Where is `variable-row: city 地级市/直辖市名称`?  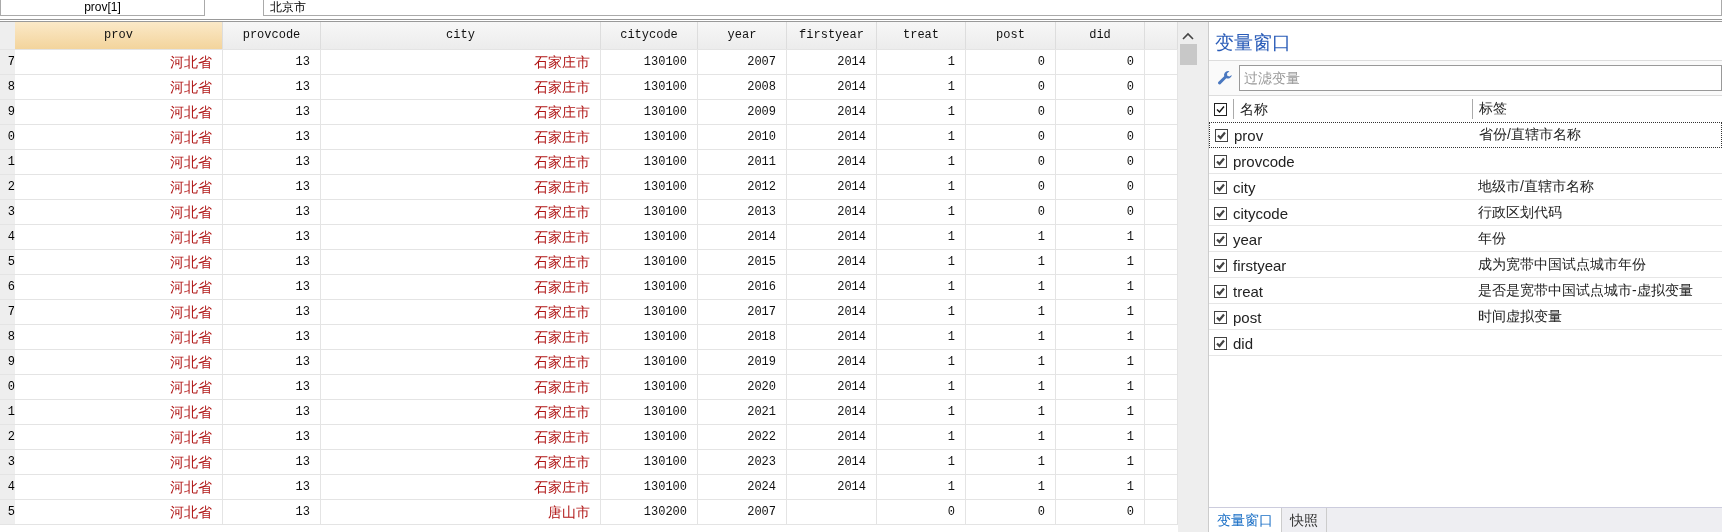 variable-row: city 地级市/直辖市名称 is located at coordinates (1465, 187).